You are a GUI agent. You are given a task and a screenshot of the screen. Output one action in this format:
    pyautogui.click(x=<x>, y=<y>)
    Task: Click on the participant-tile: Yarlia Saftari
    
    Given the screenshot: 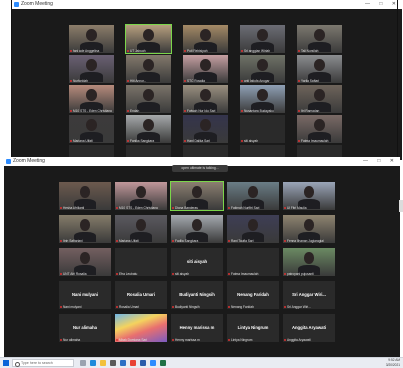 What is the action you would take?
    pyautogui.click(x=319, y=69)
    